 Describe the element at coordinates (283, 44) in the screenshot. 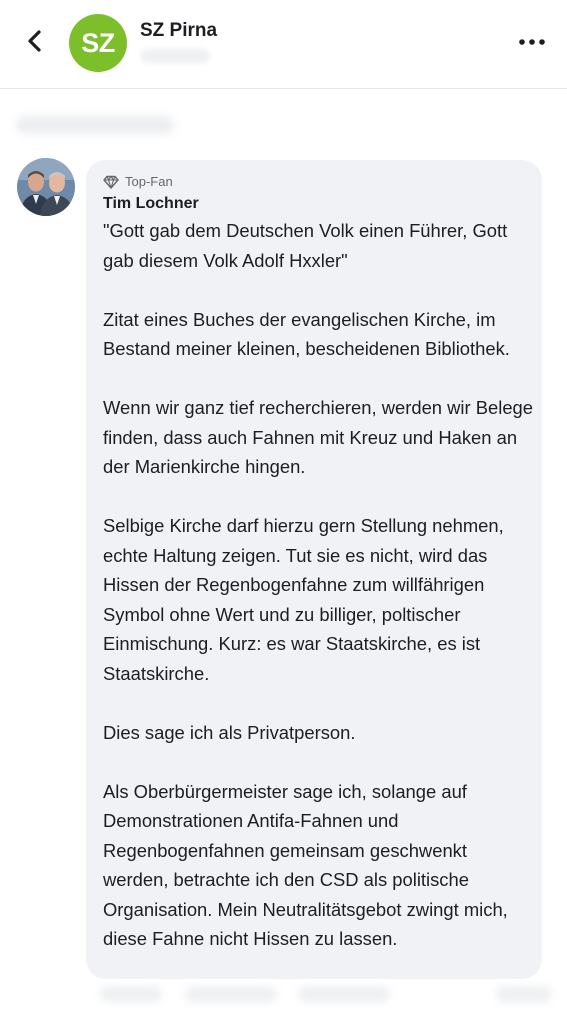

I see `page-header: SZ SZ Pirna` at that location.